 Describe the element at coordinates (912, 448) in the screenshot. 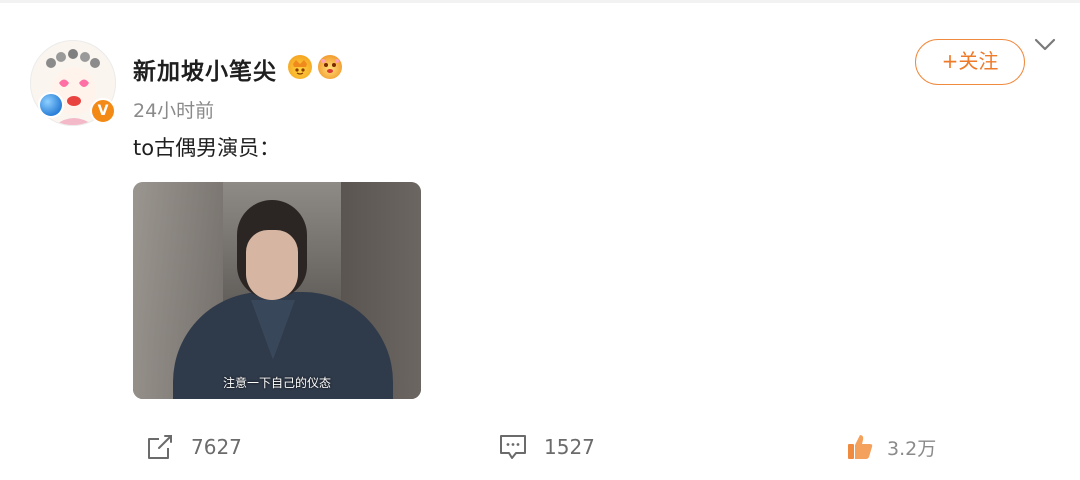

I see `like-count: 3.2万` at that location.